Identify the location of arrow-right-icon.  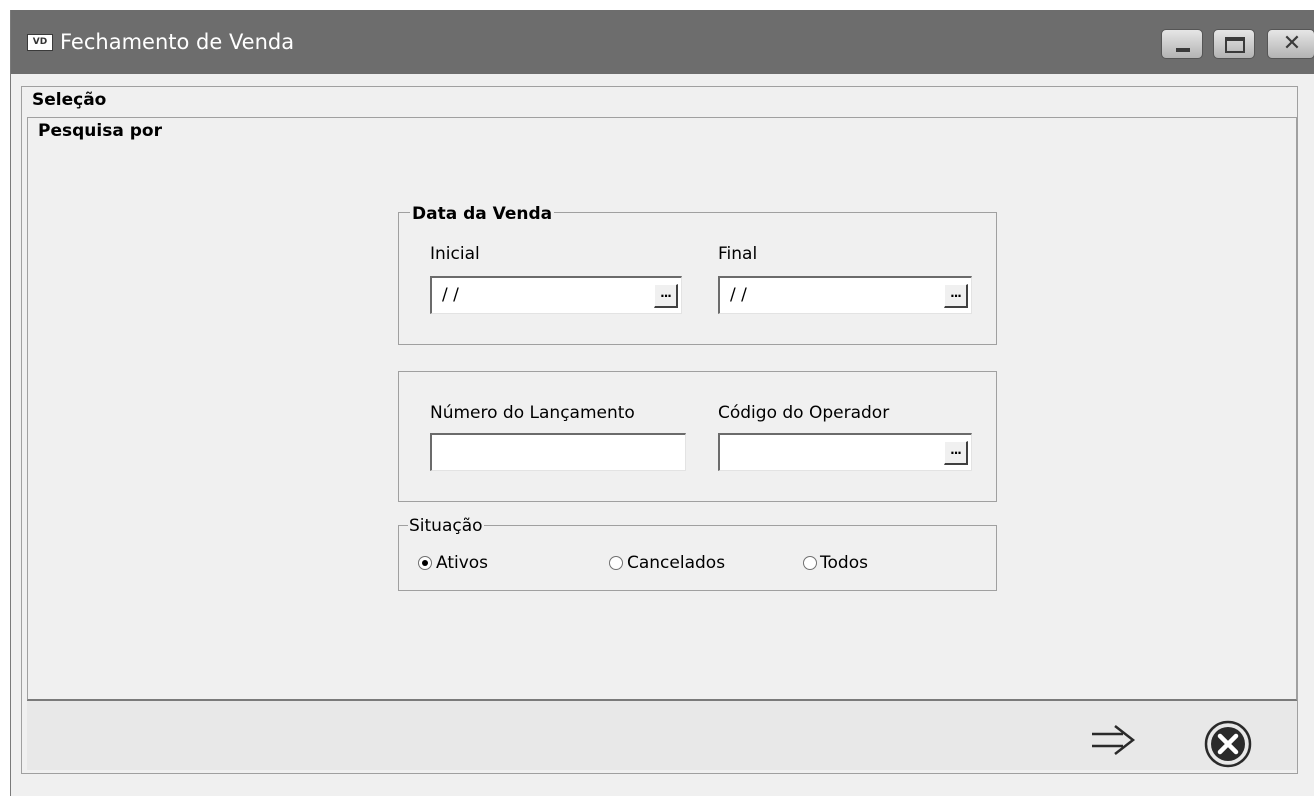
(1113, 741).